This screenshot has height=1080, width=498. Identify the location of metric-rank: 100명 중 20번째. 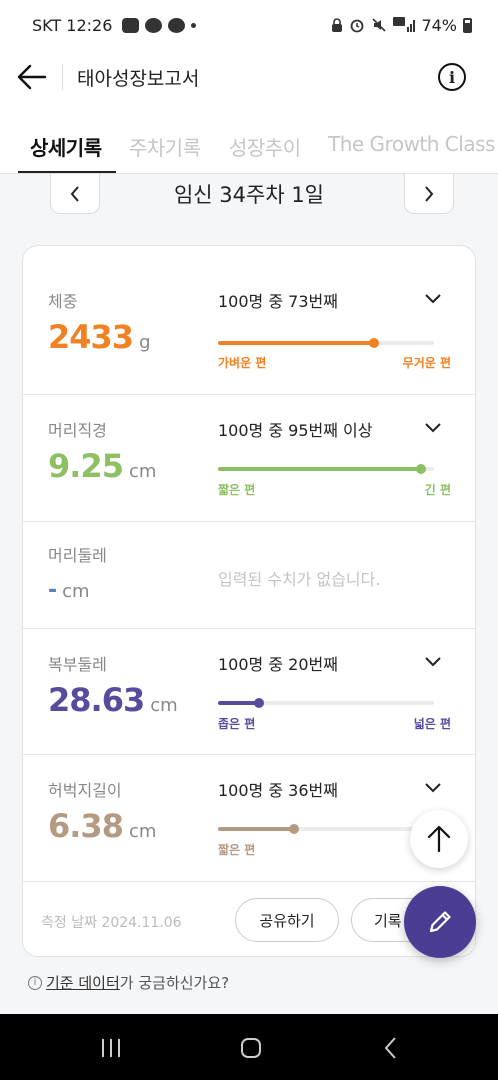
(278, 664).